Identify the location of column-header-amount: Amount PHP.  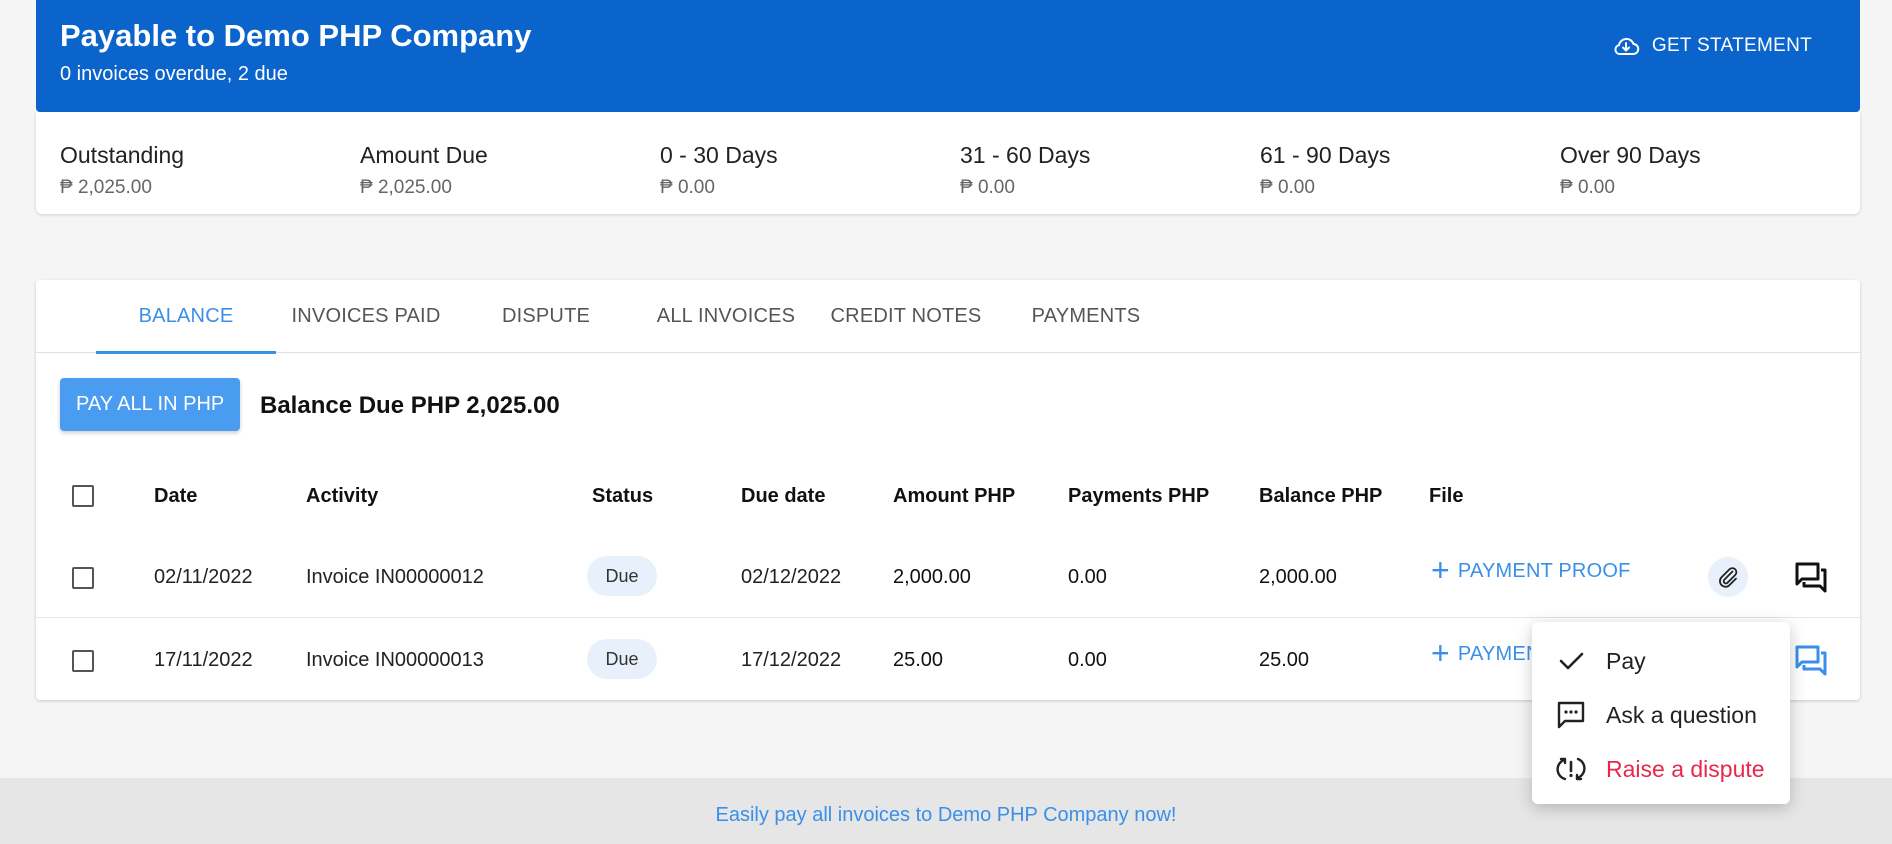
(954, 496).